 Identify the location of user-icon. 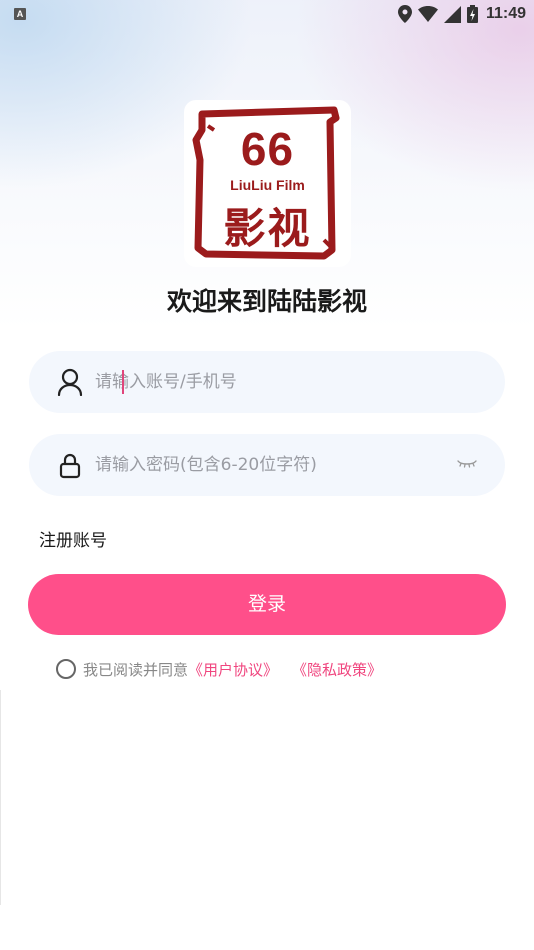
(70, 382).